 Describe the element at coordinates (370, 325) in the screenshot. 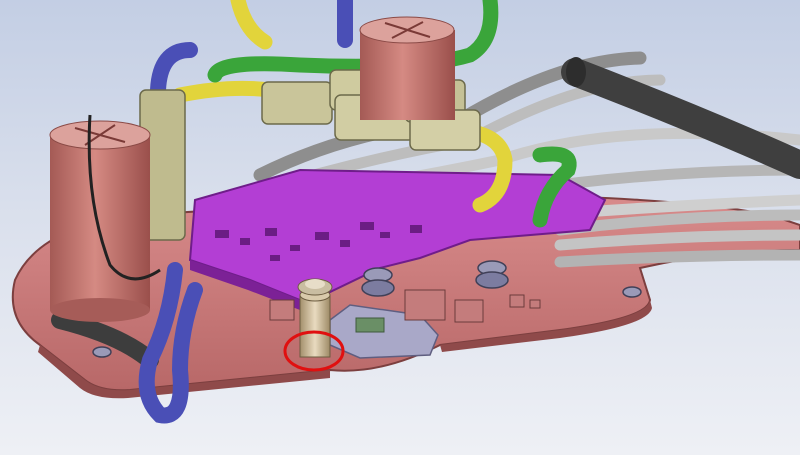

I see `sensor-chip` at that location.